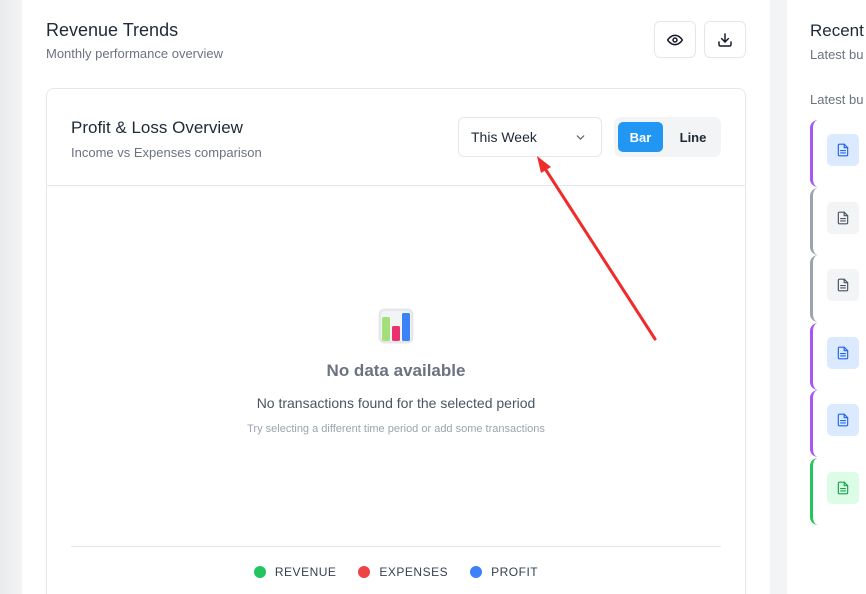  What do you see at coordinates (11, 297) in the screenshot?
I see `background-edge` at bounding box center [11, 297].